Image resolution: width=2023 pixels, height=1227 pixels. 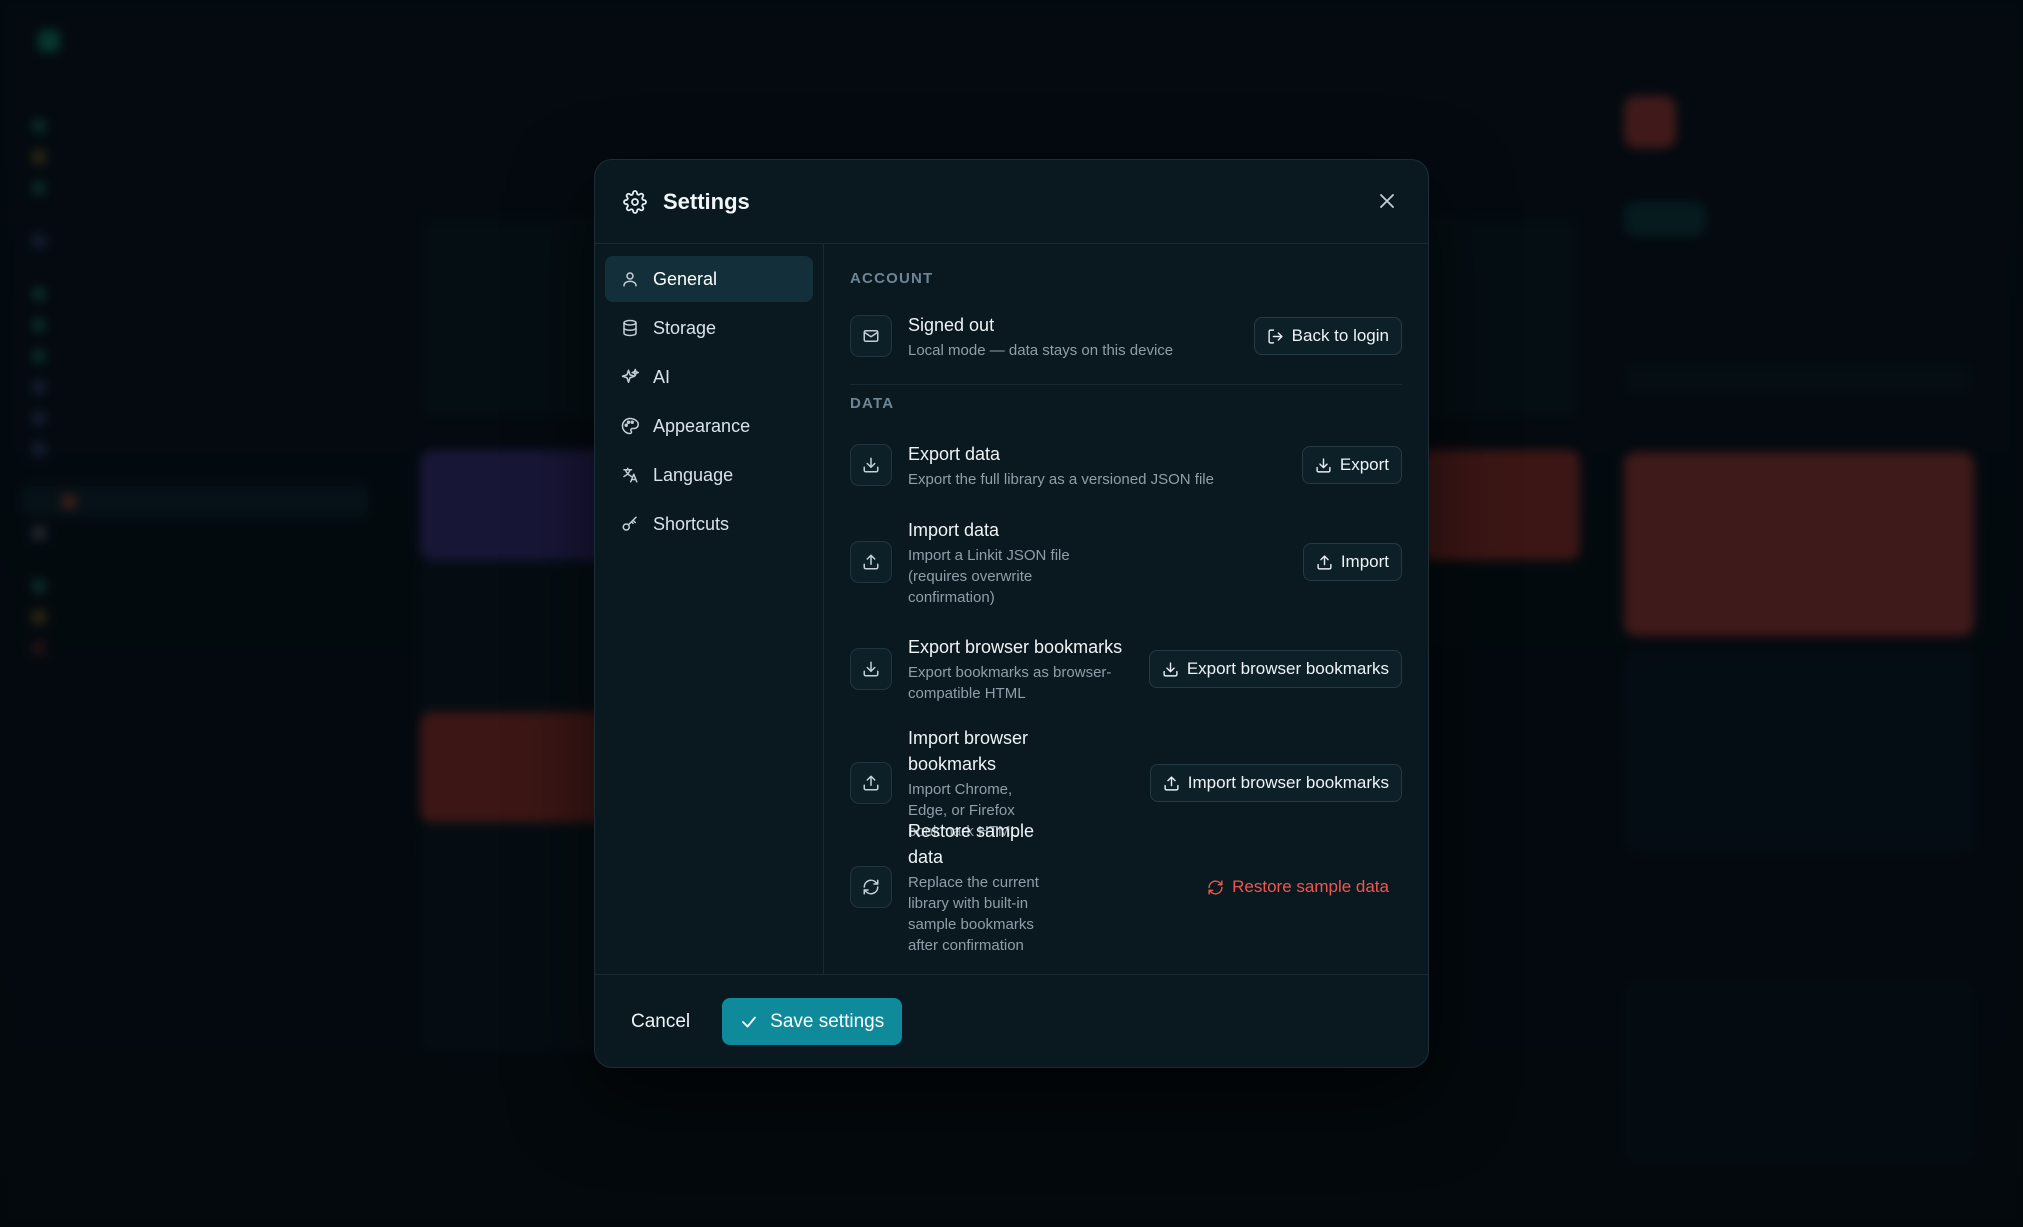 What do you see at coordinates (971, 844) in the screenshot?
I see `restore-sample-title: Restore sample data` at bounding box center [971, 844].